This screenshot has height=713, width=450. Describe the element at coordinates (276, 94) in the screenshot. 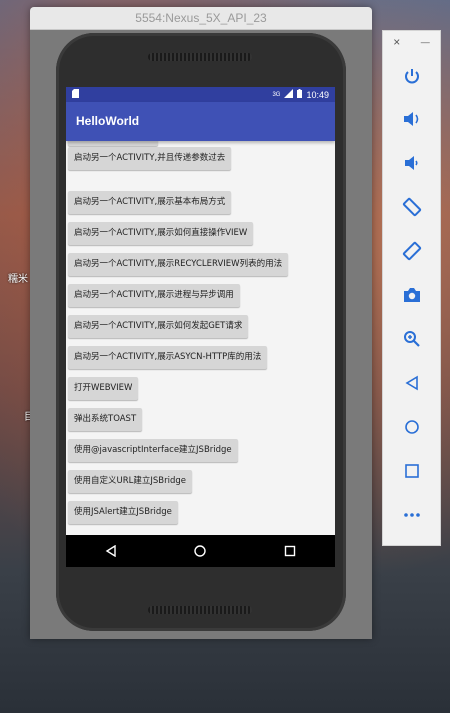

I see `network-type: 3G` at that location.